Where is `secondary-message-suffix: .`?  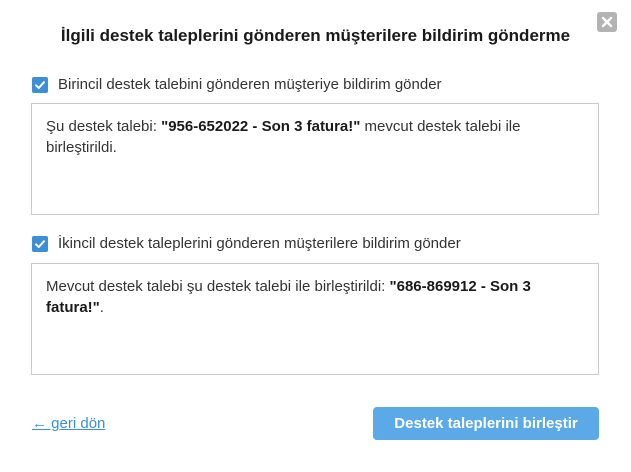
secondary-message-suffix: . is located at coordinates (101, 307).